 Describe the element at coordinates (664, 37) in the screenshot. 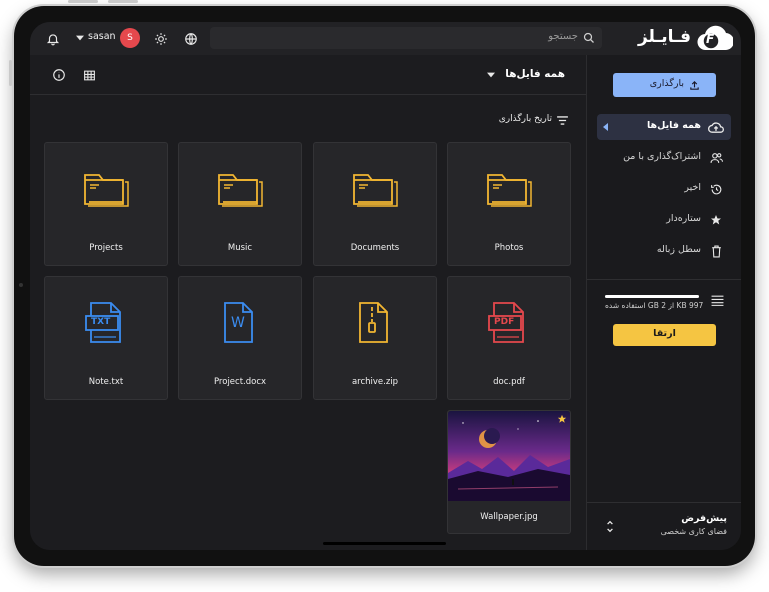

I see `app-logo-text: فـایـلز` at that location.